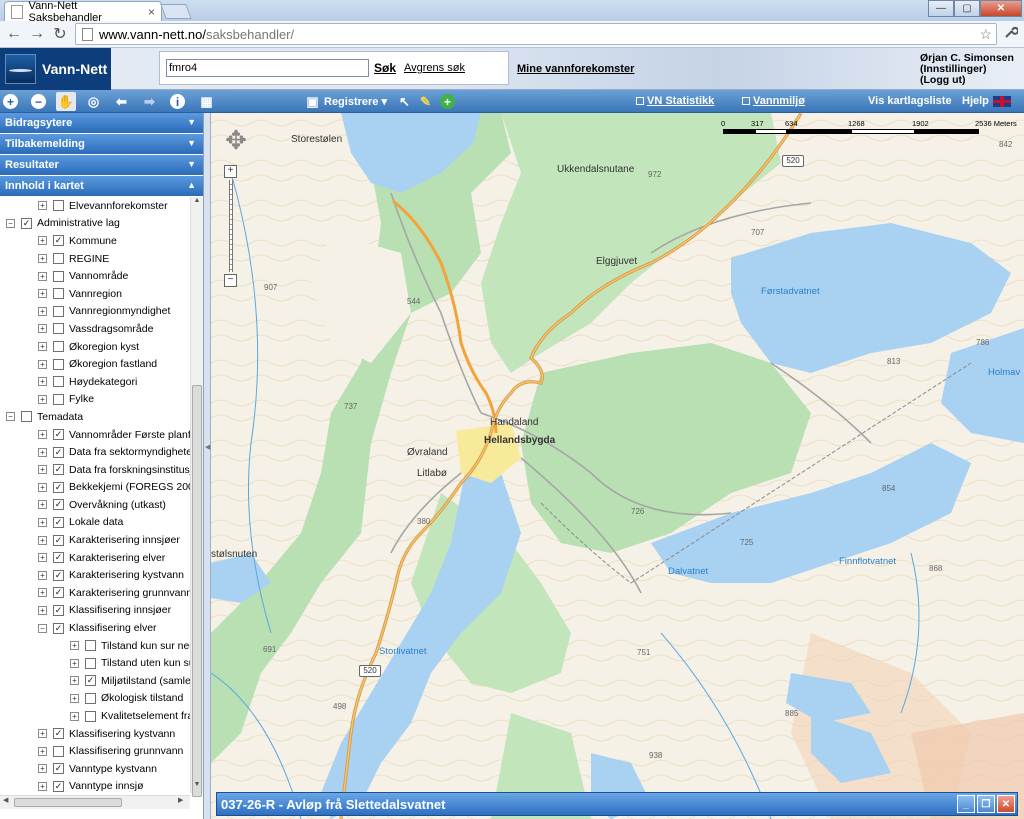  What do you see at coordinates (38, 101) in the screenshot?
I see `zoom-out-icon: −` at bounding box center [38, 101].